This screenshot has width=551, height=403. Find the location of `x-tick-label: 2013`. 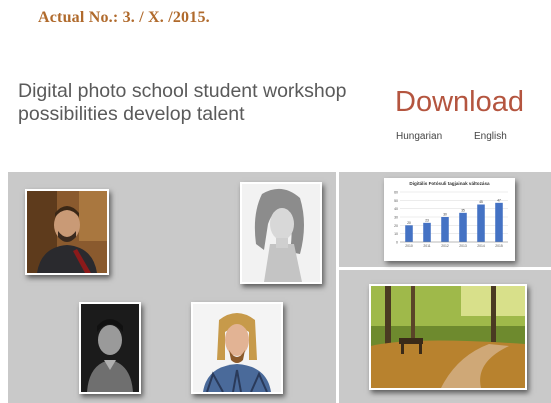

x-tick-label: 2013 is located at coordinates (463, 246).